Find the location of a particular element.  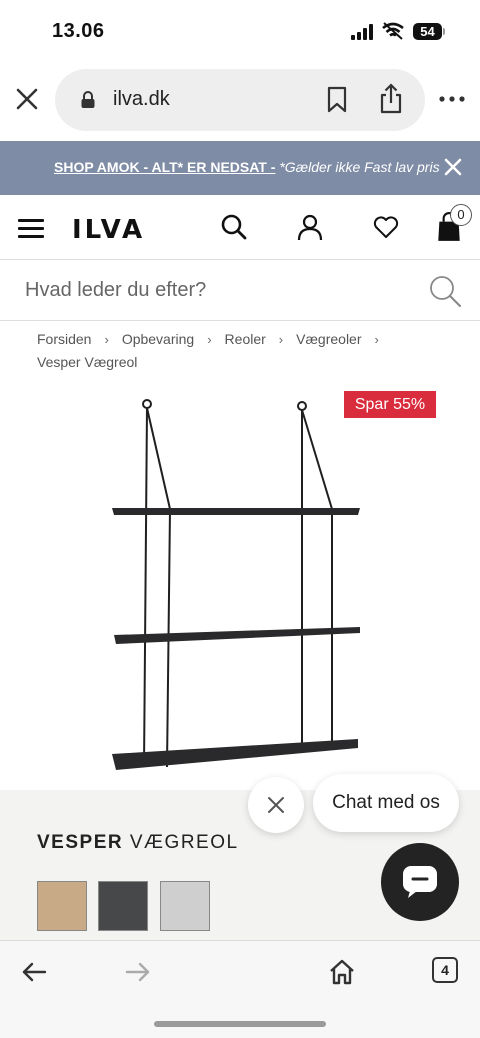

back-arrow-icon is located at coordinates (35, 972).